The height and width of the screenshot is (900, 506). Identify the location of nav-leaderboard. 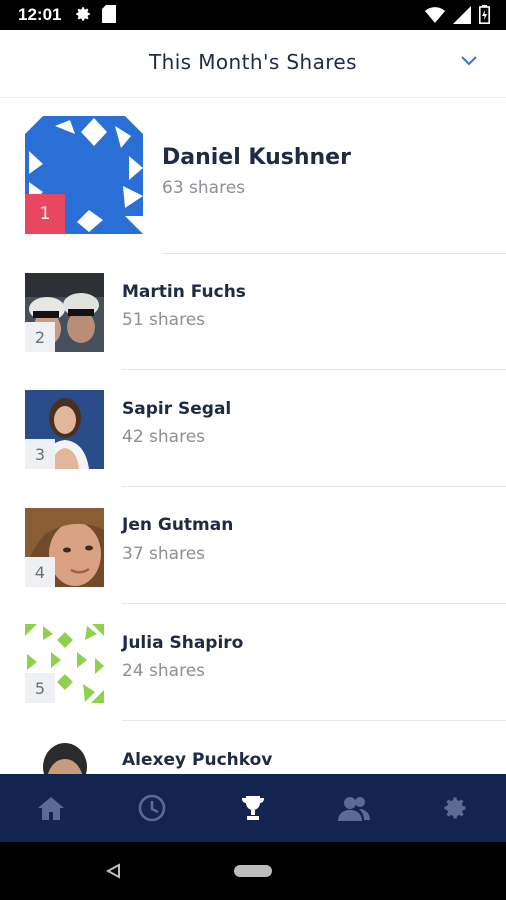
(252, 808).